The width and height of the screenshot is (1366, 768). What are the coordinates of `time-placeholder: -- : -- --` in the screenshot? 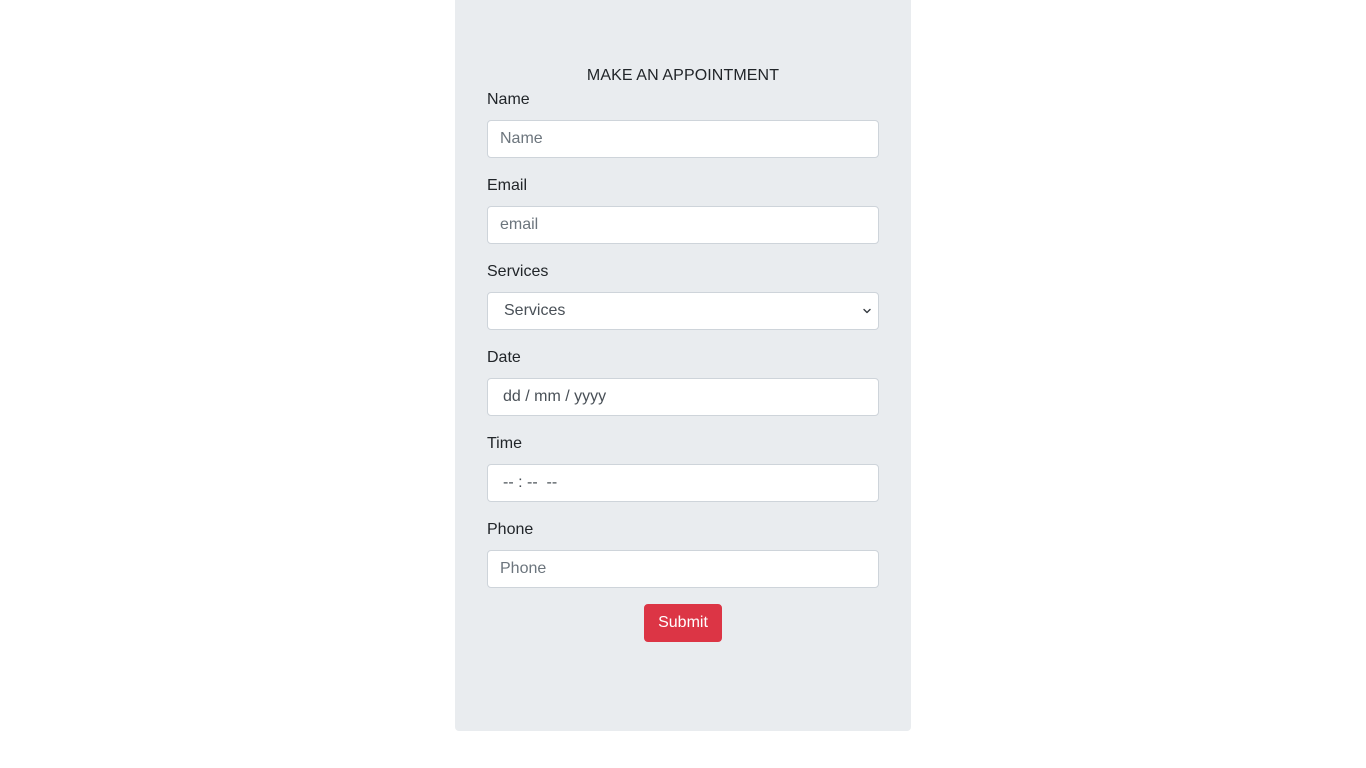 It's located at (530, 482).